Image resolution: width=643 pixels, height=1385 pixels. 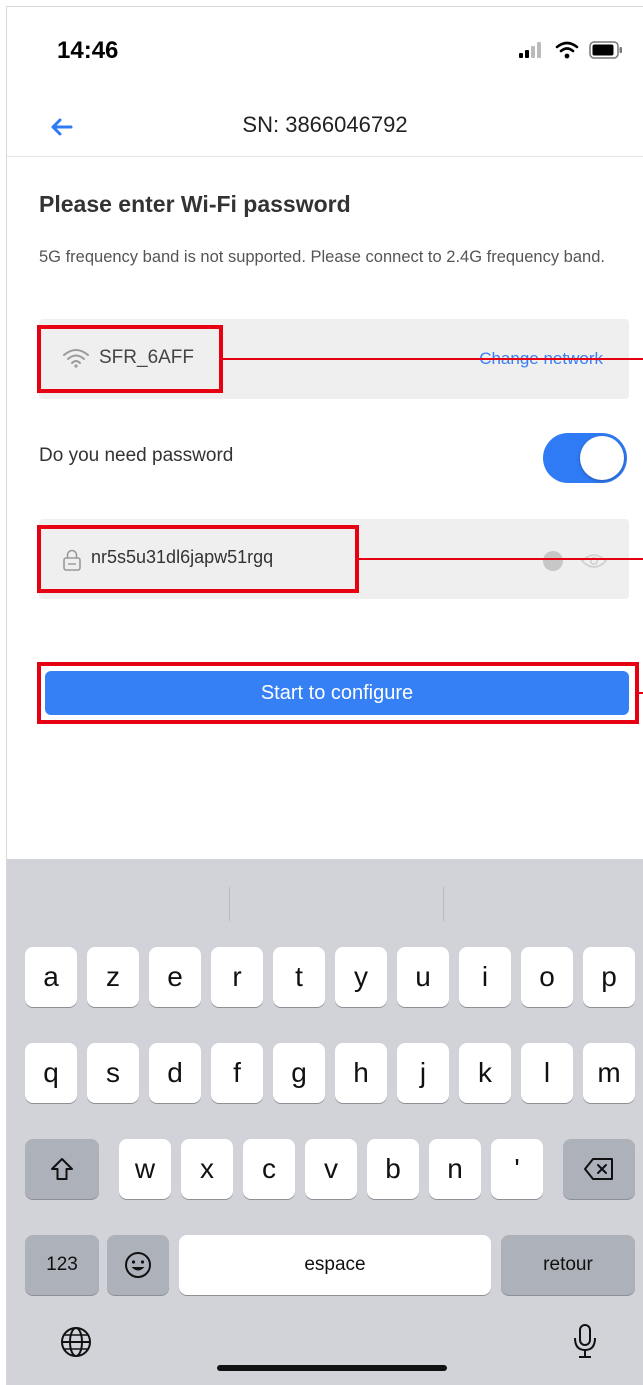 I want to click on key-r: r, so click(x=237, y=977).